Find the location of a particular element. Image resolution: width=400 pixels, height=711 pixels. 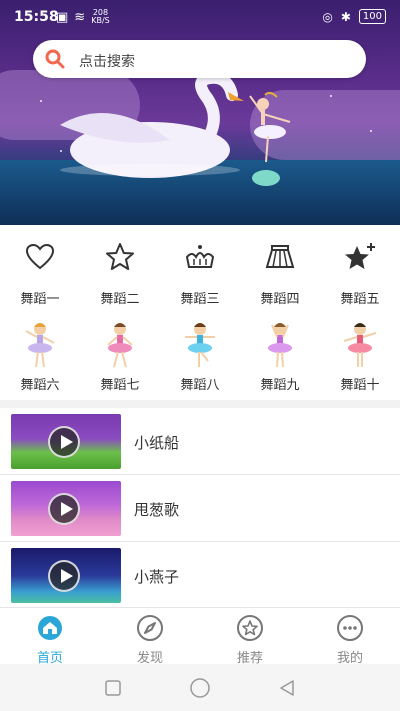

recent-apps-icon is located at coordinates (113, 688).